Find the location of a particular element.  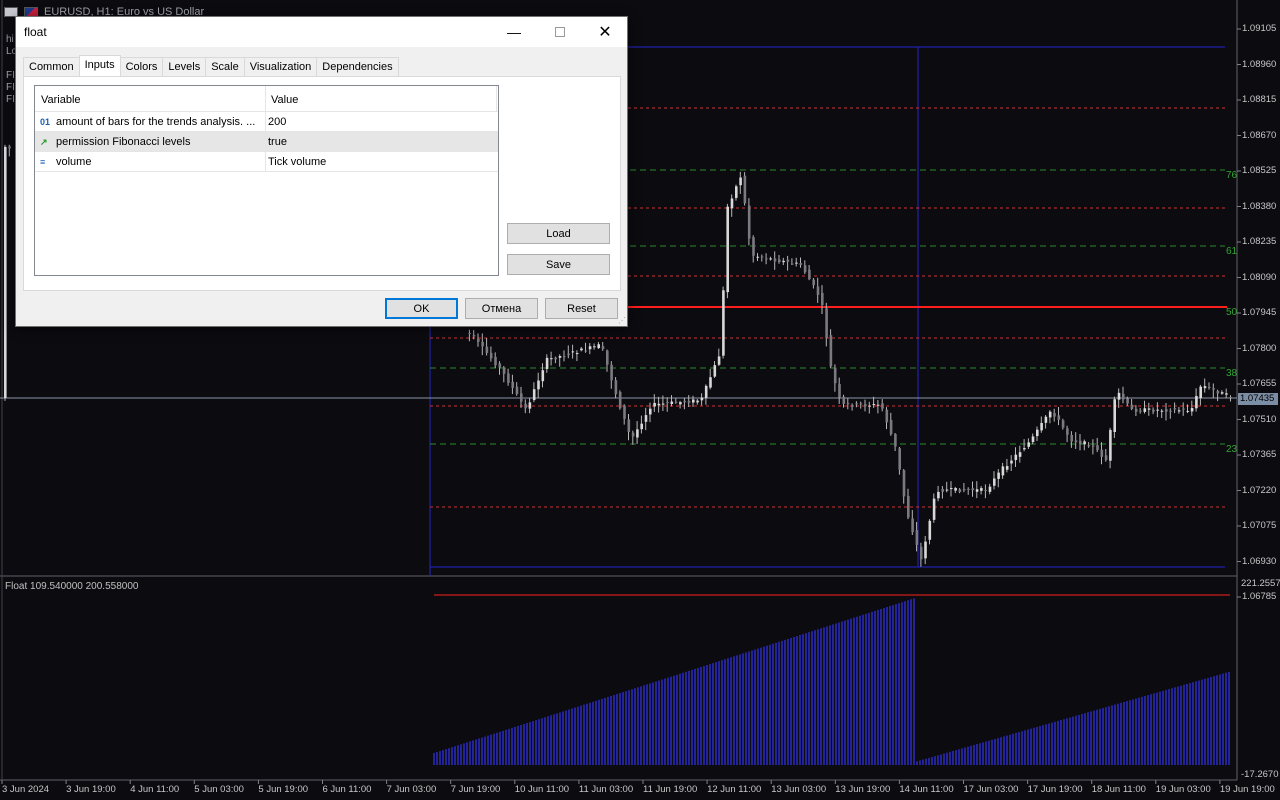

time-tick-label: 3 Jun 2024 is located at coordinates (26, 789).